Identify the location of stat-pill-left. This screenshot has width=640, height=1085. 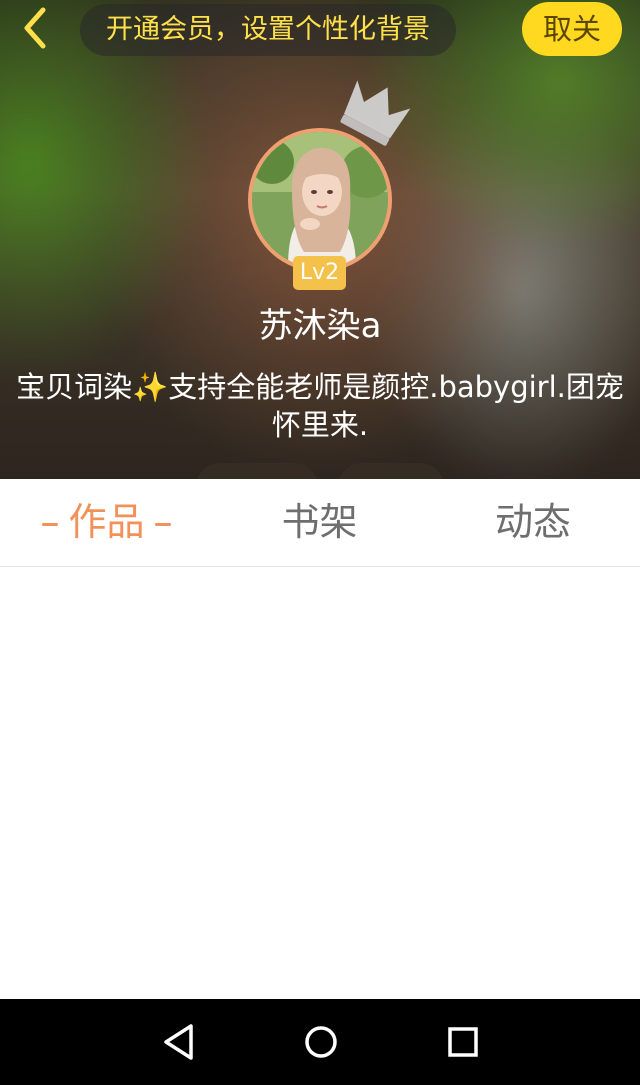
(257, 471).